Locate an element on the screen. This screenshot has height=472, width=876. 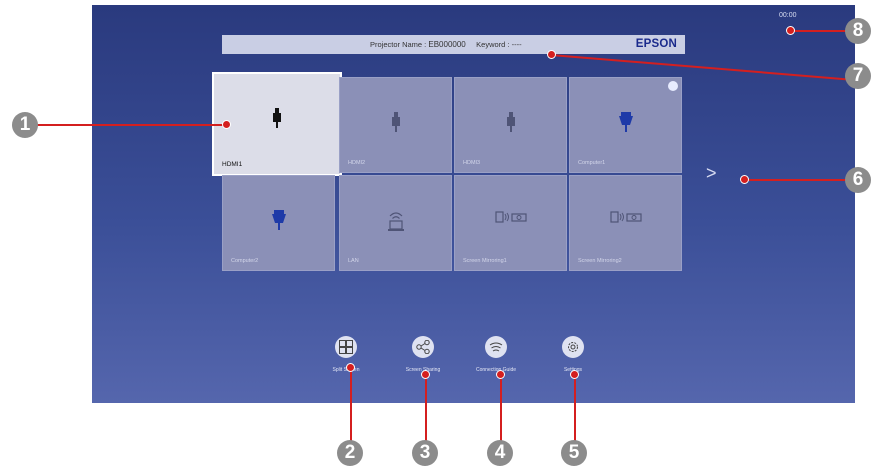
next-page-arrow: > is located at coordinates (711, 173).